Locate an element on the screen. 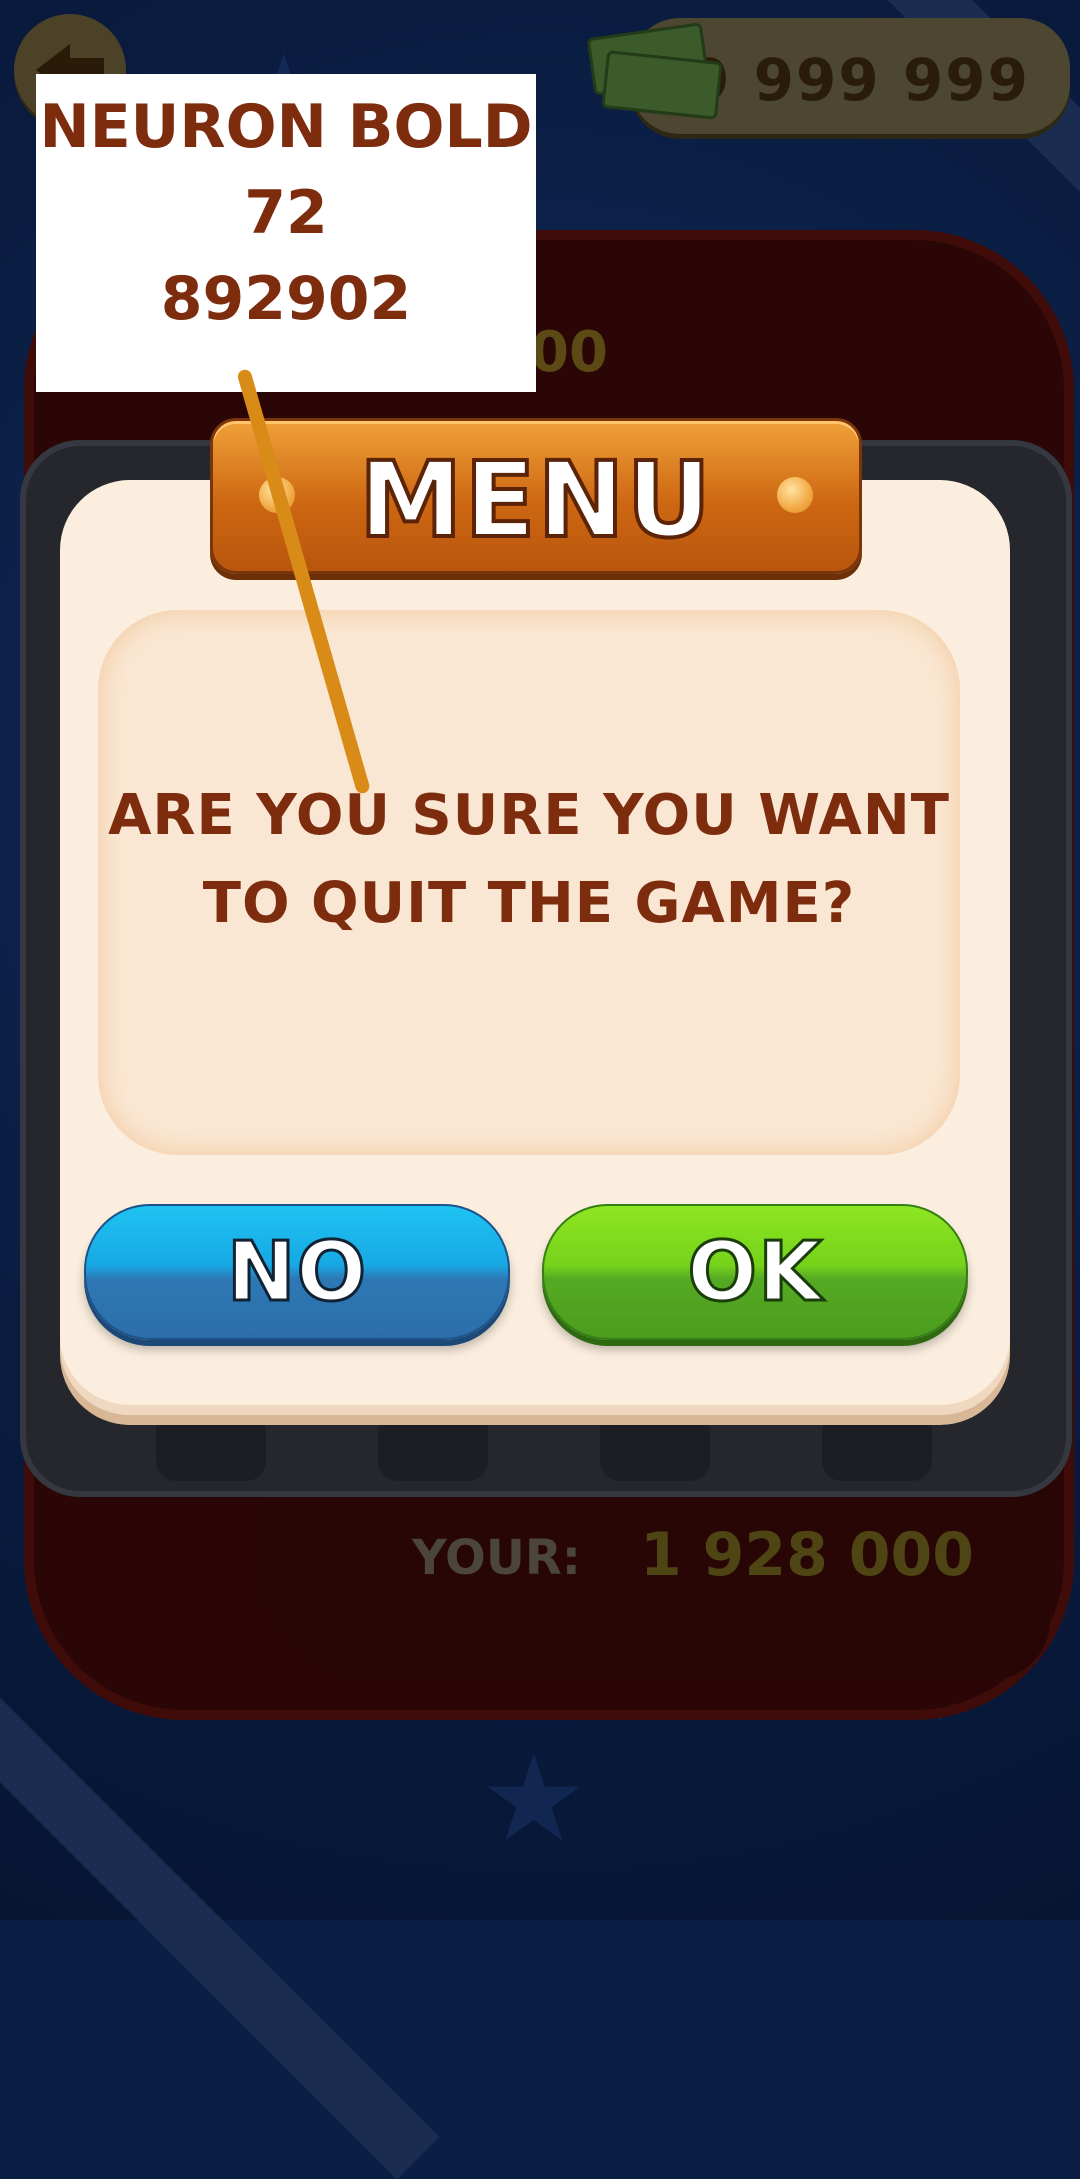  ok-button: OK is located at coordinates (755, 1272).